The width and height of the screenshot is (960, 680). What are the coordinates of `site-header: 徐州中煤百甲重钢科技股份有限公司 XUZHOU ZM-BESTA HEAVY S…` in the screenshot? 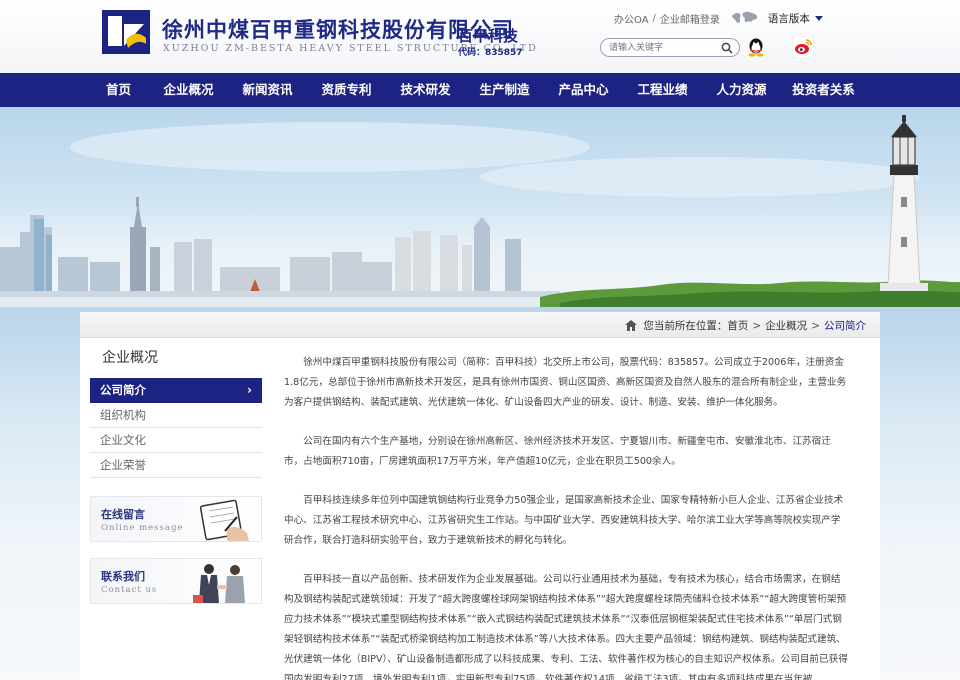 It's located at (480, 36).